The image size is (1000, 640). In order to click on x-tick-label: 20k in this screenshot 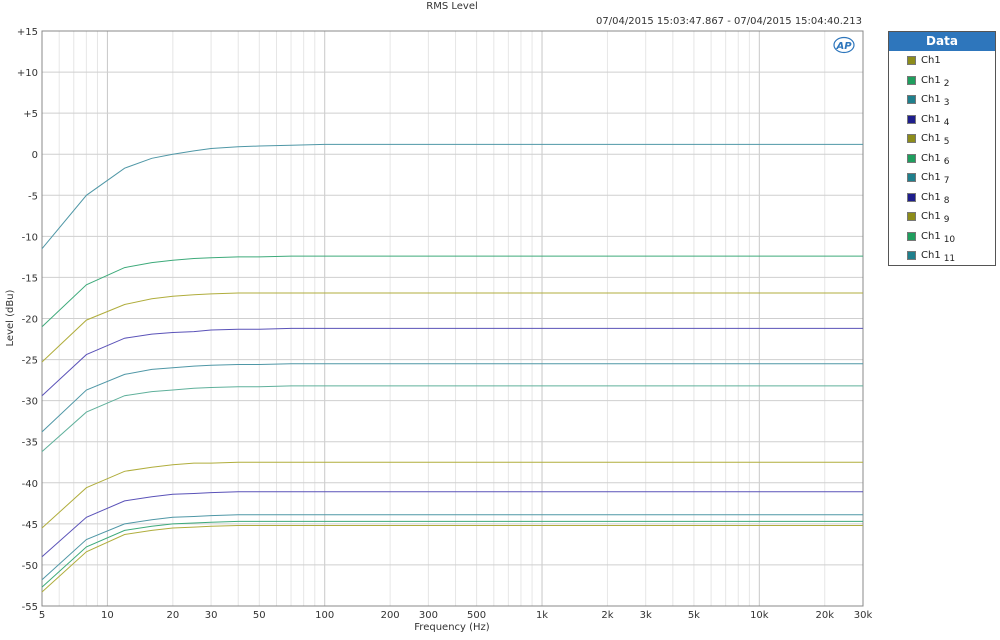, I will do `click(824, 615)`.